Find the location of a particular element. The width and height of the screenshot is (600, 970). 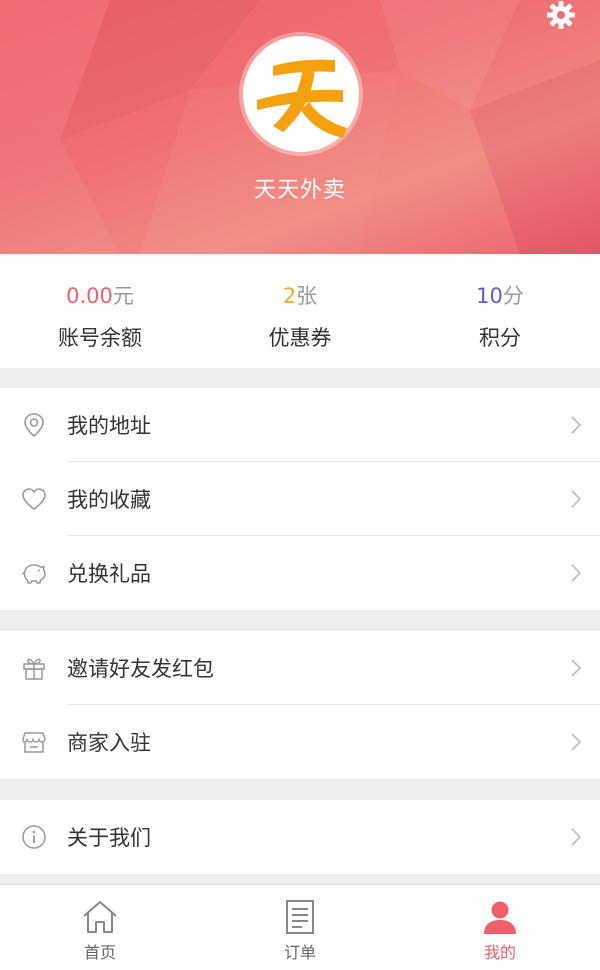

order-list-icon is located at coordinates (300, 917).